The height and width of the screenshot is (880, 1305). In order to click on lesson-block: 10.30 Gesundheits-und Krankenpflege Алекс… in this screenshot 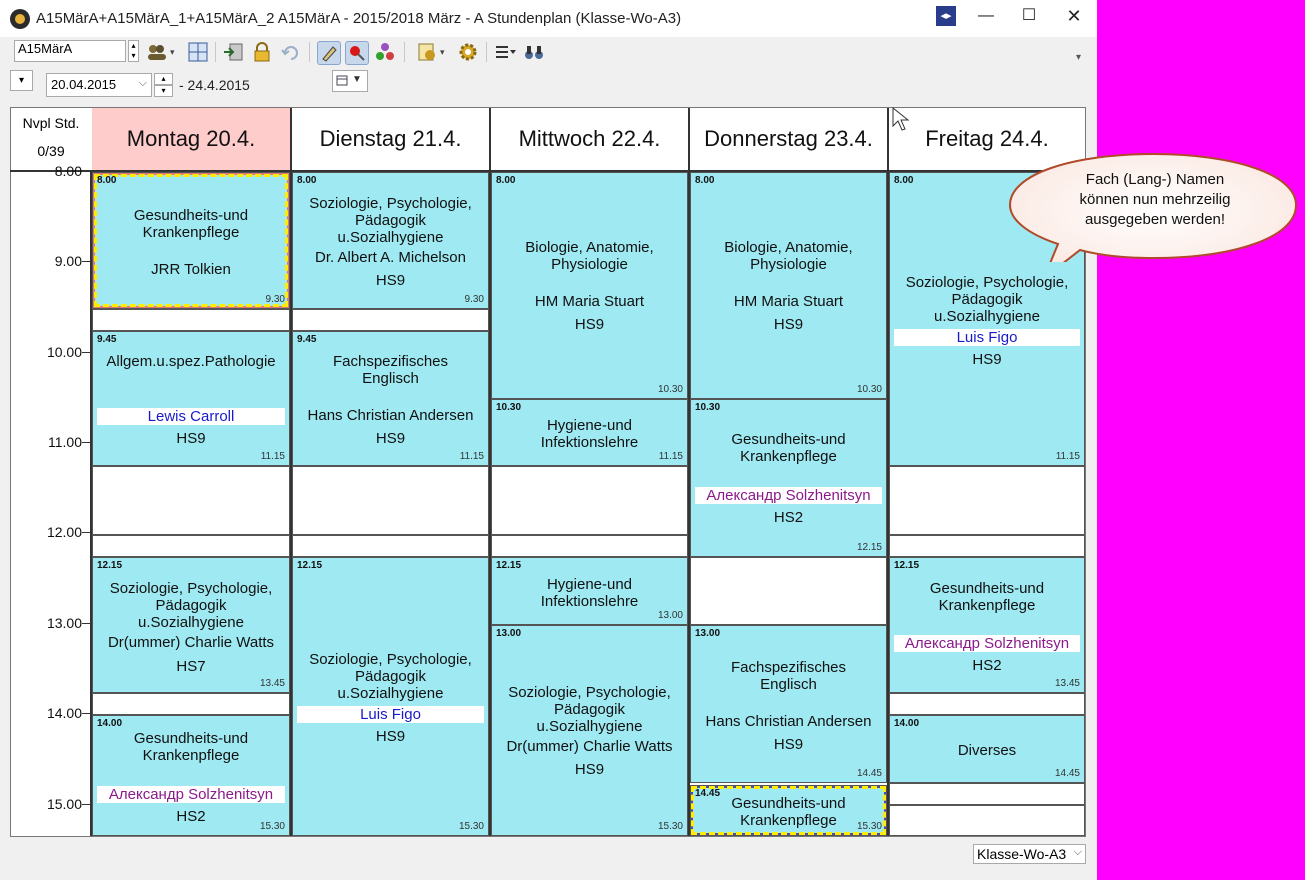, I will do `click(788, 478)`.